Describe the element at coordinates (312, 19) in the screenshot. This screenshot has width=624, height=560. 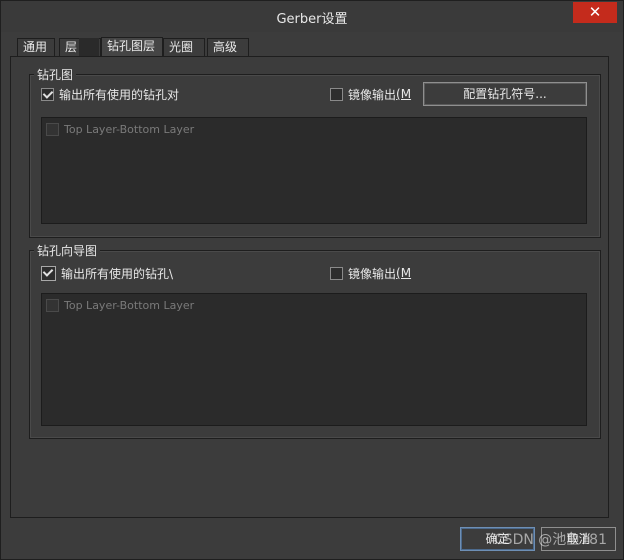
I see `dialog-title: Gerber设置` at that location.